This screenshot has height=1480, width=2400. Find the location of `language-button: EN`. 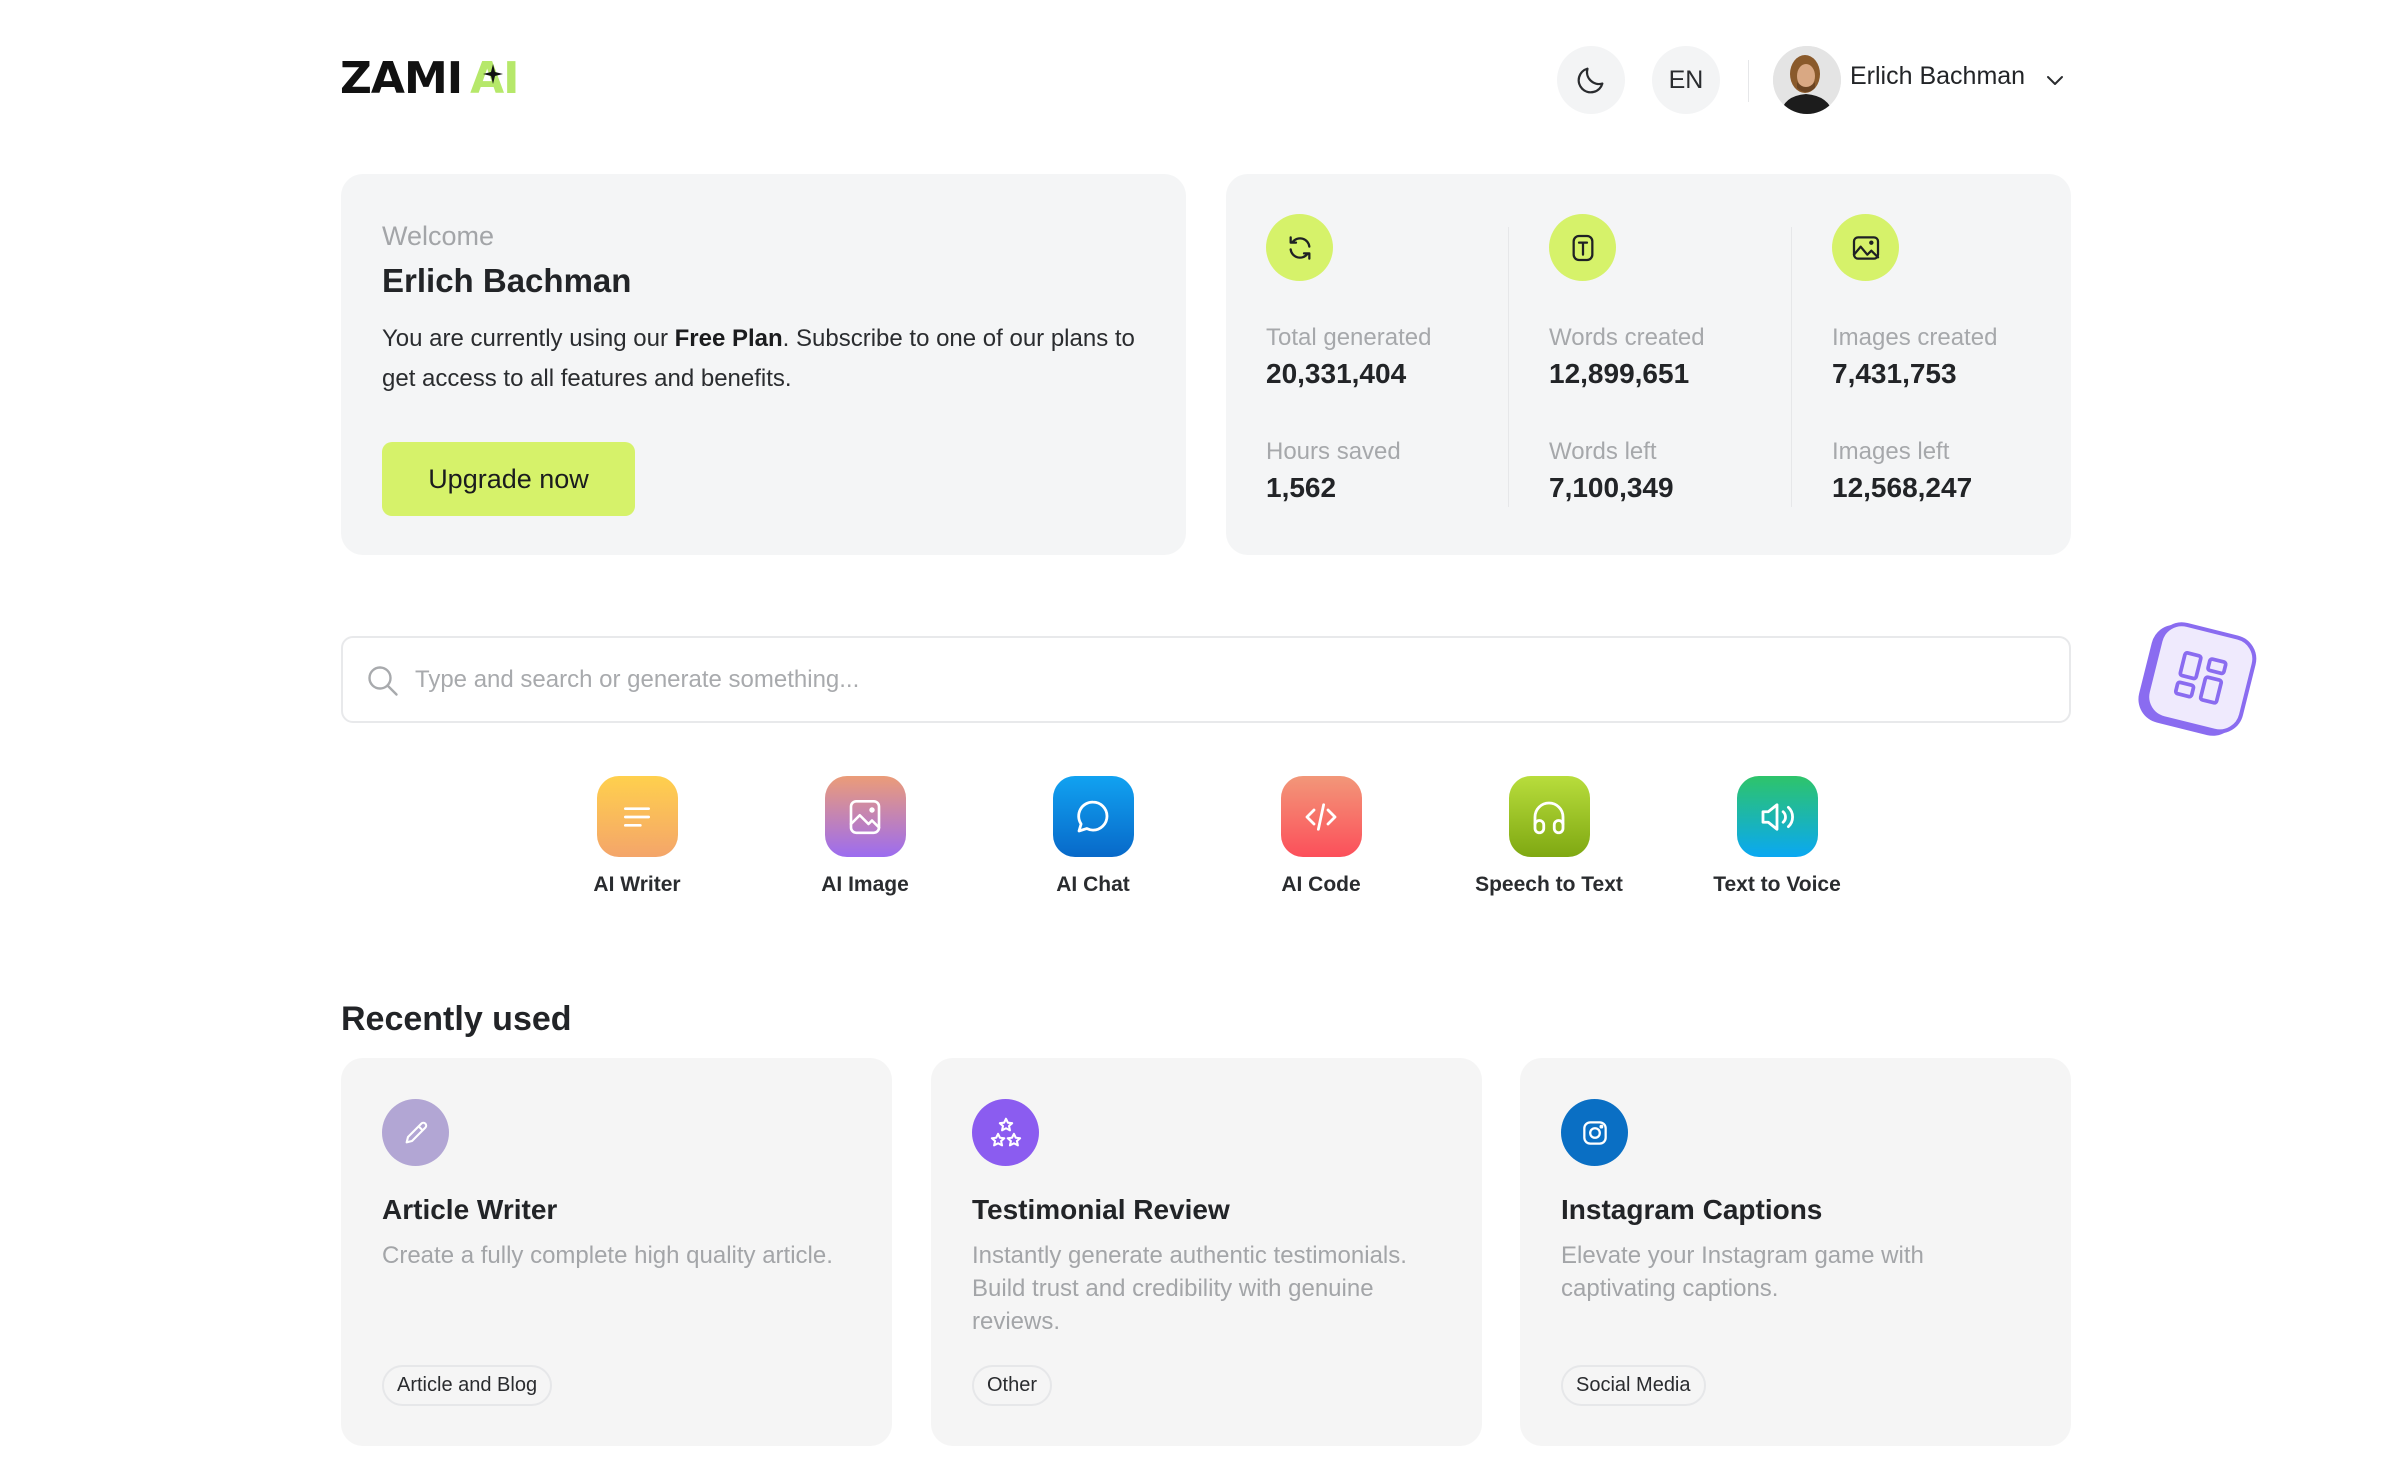

language-button: EN is located at coordinates (1686, 80).